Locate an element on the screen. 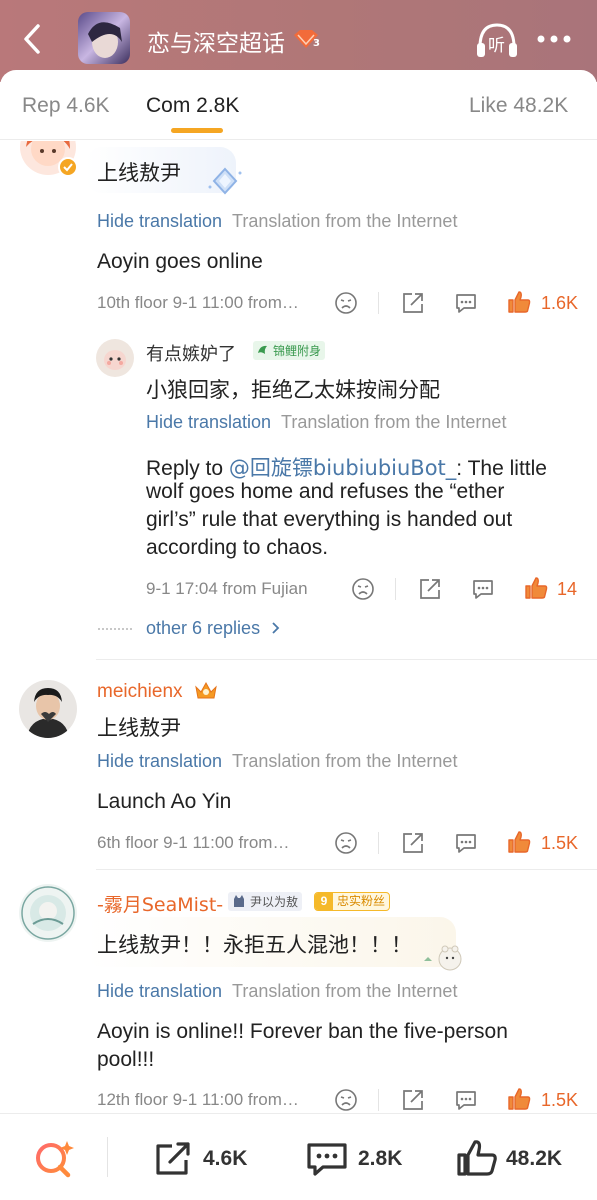  reply-text-part: : The little is located at coordinates (501, 468).